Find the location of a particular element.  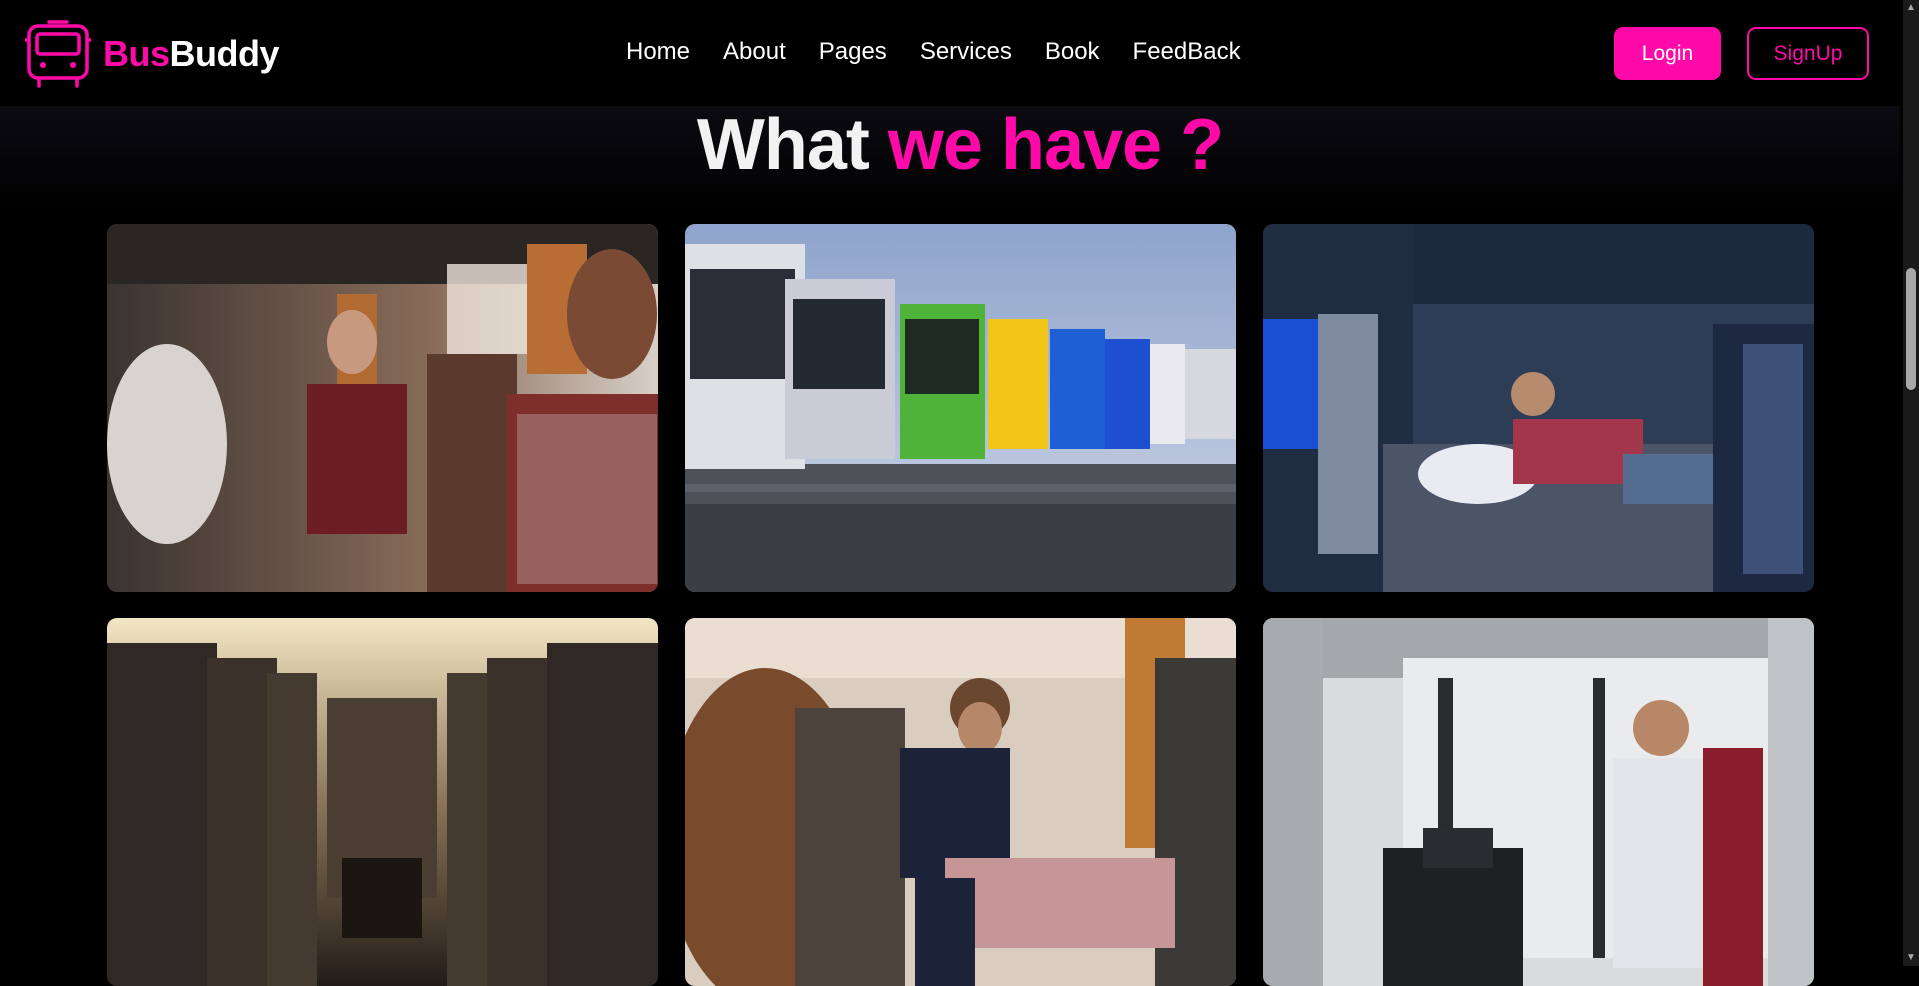

brand-logo: BusBuddy is located at coordinates (152, 54).